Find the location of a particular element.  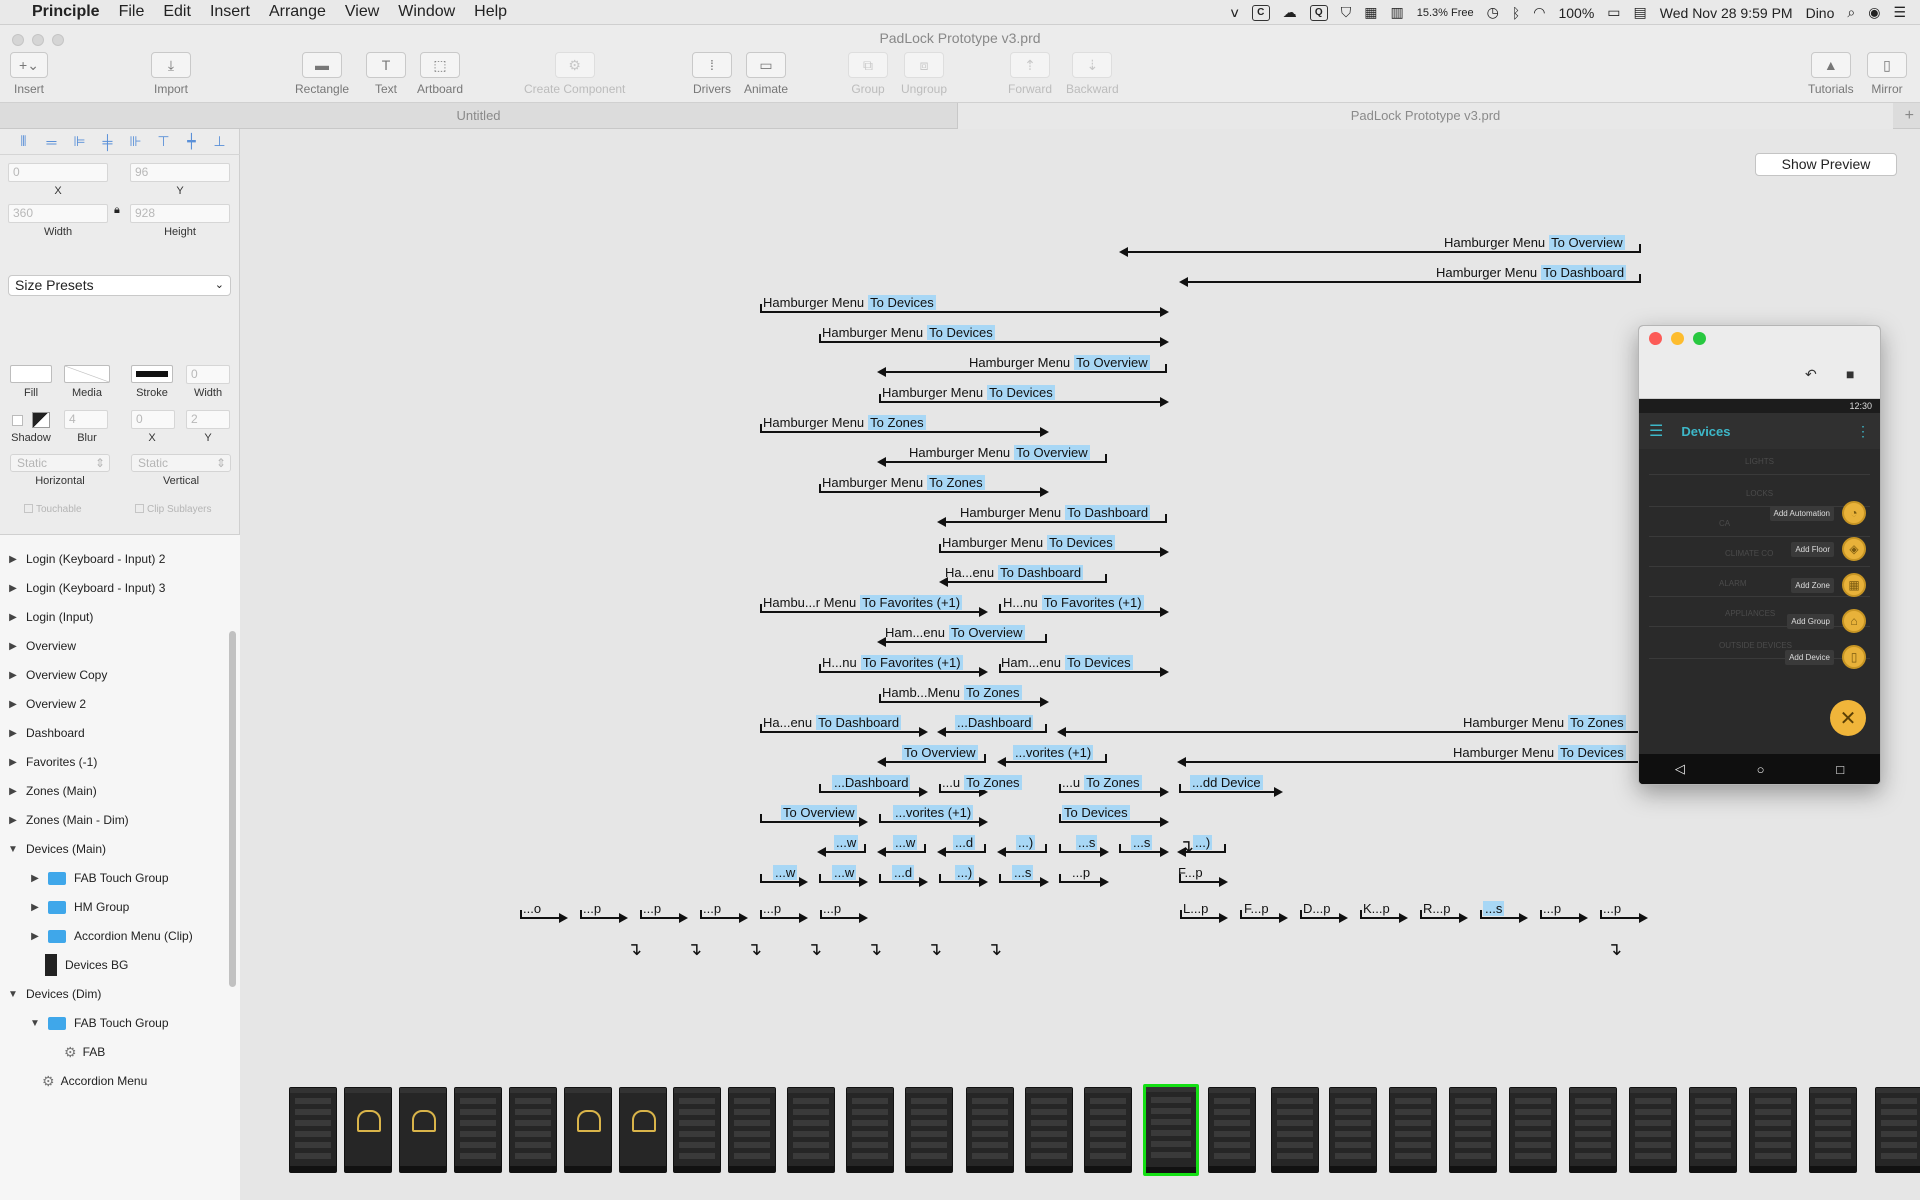

layers-icon: ◈ is located at coordinates (1854, 549).